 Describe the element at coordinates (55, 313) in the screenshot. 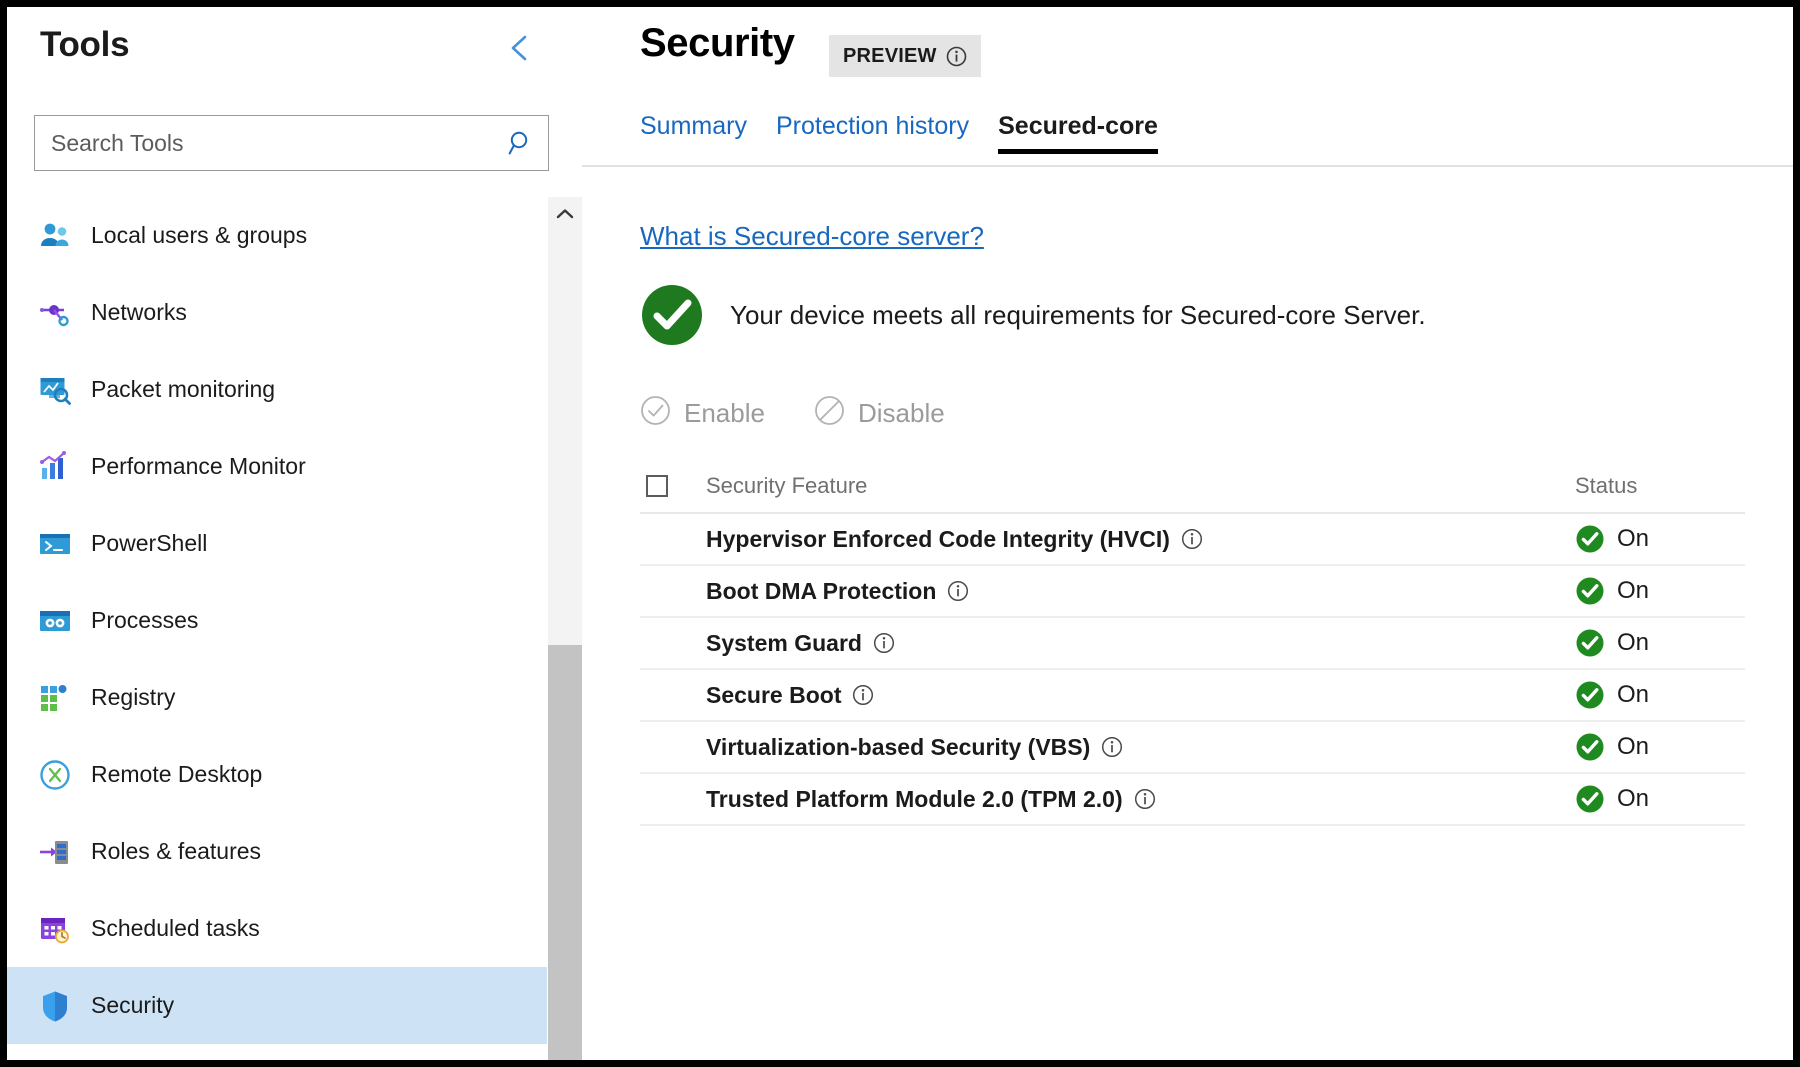

I see `network-icon` at that location.